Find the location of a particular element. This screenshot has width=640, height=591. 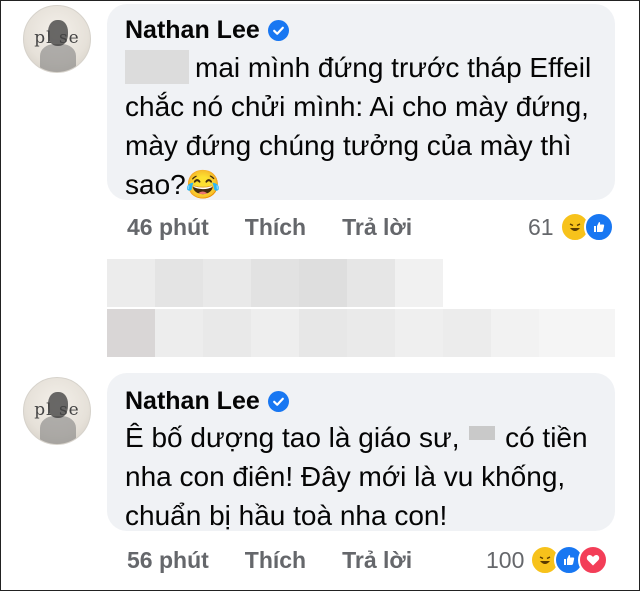

like-icon is located at coordinates (598, 227).